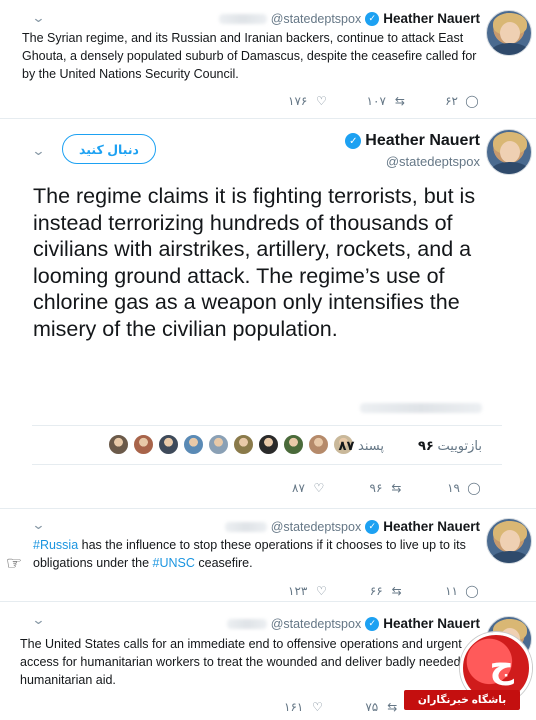 The image size is (536, 720). I want to click on tweet-actions: ۱۶۱ ♡ ۷۵ ⇆, so click(344, 707).